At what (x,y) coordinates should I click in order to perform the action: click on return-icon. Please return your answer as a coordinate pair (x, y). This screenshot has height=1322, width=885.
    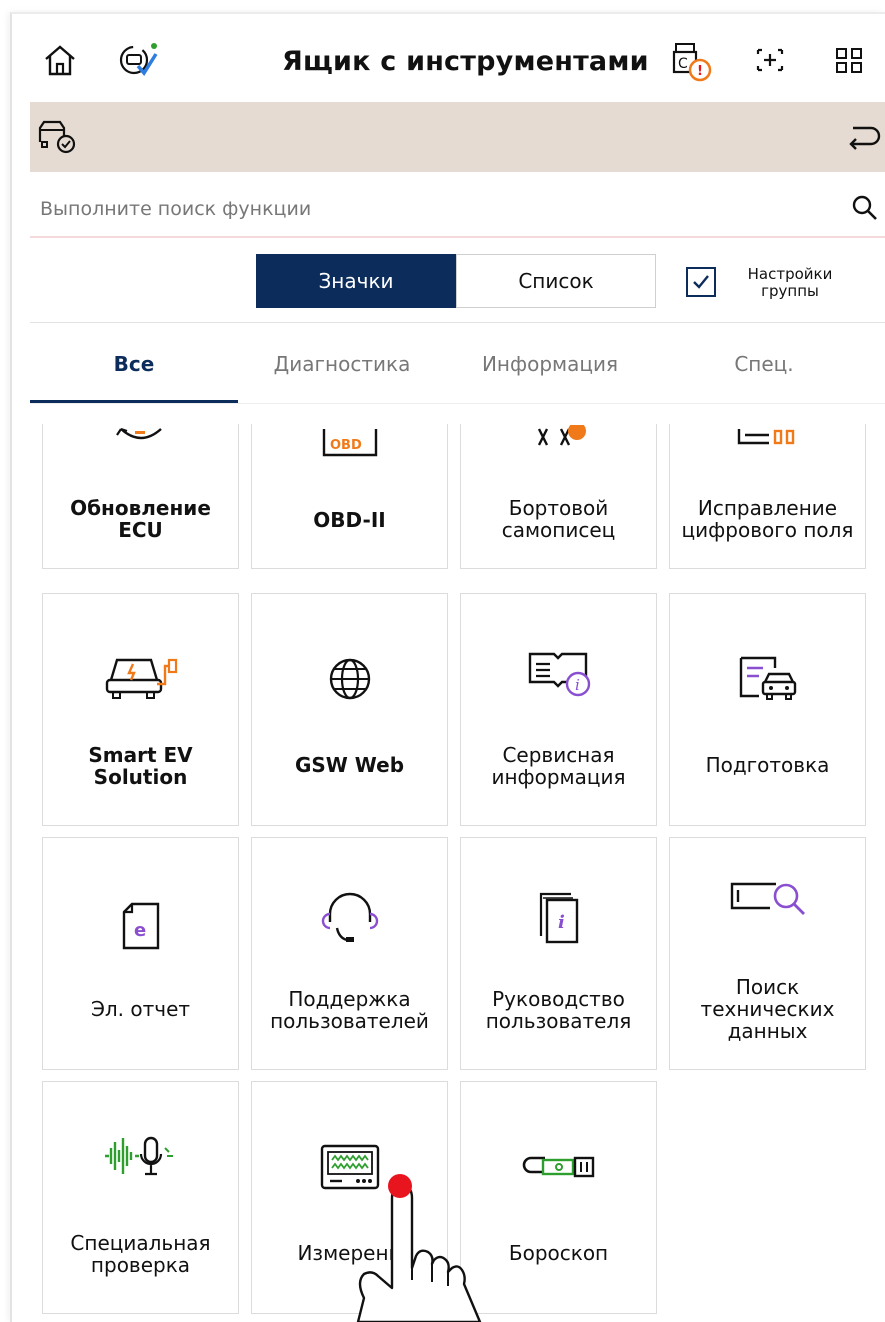
    Looking at the image, I should click on (863, 136).